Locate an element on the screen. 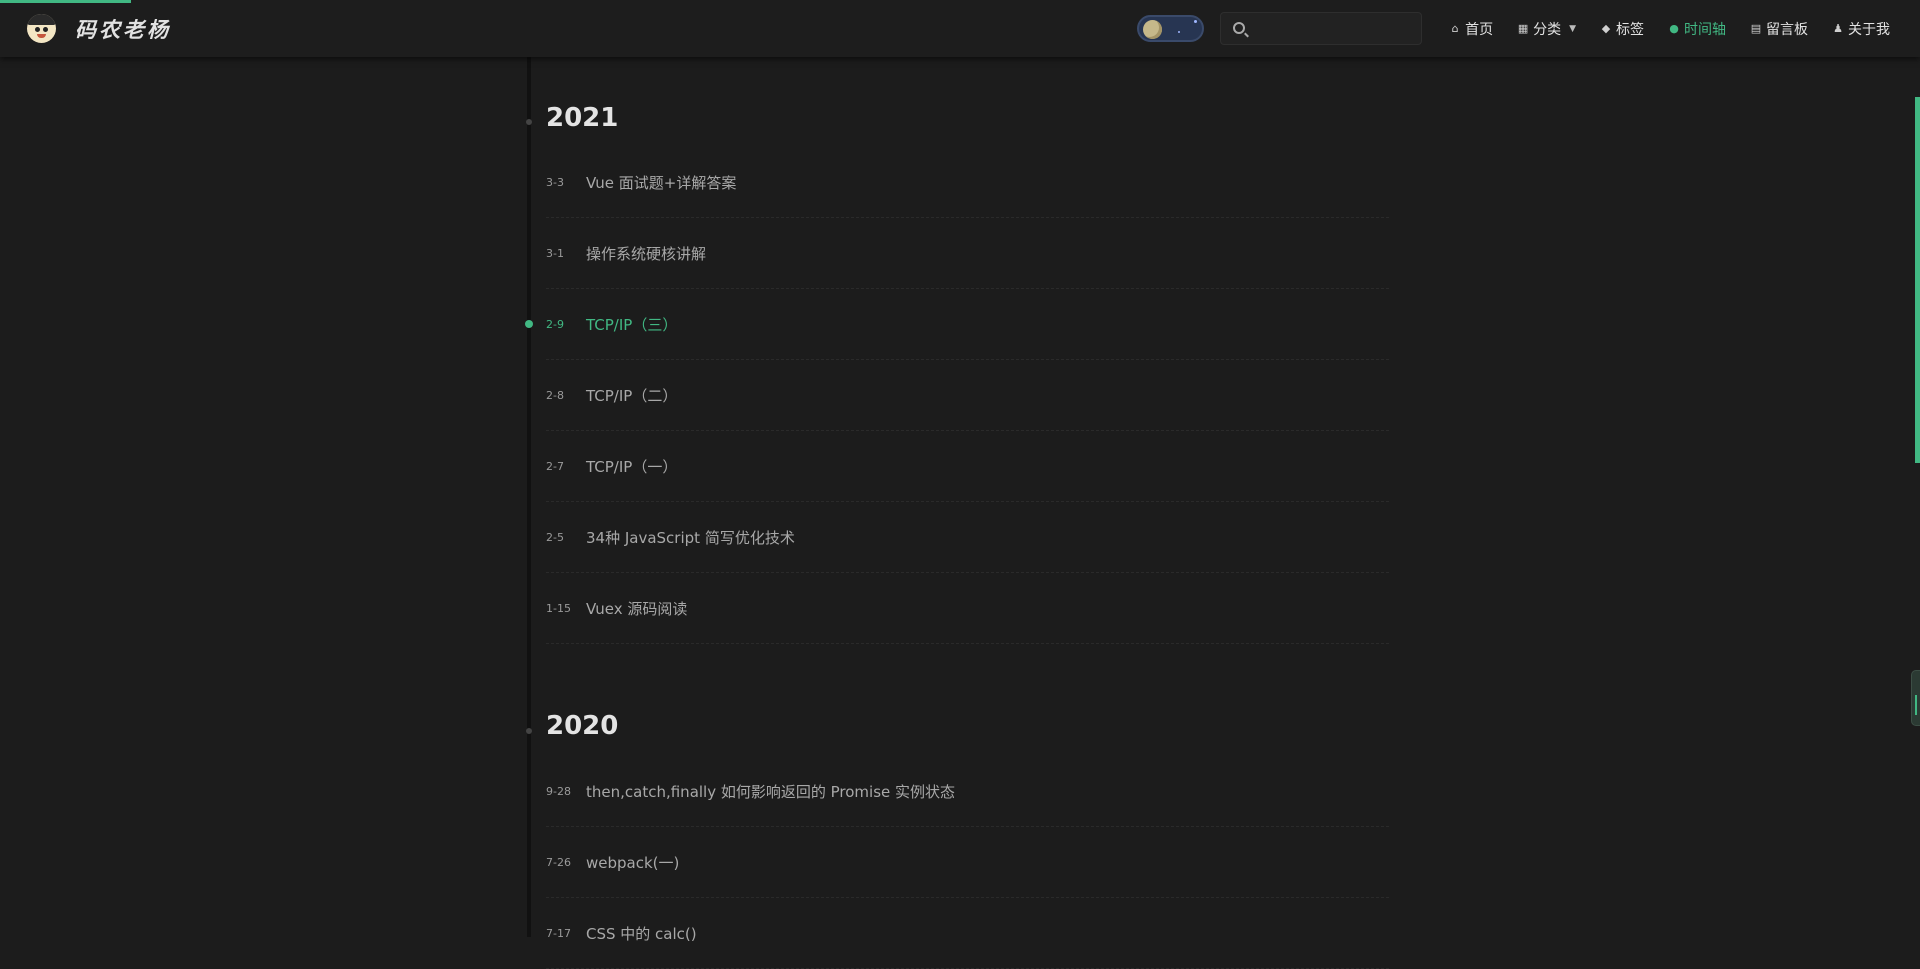  grid-icon: ▦ is located at coordinates (1523, 28).